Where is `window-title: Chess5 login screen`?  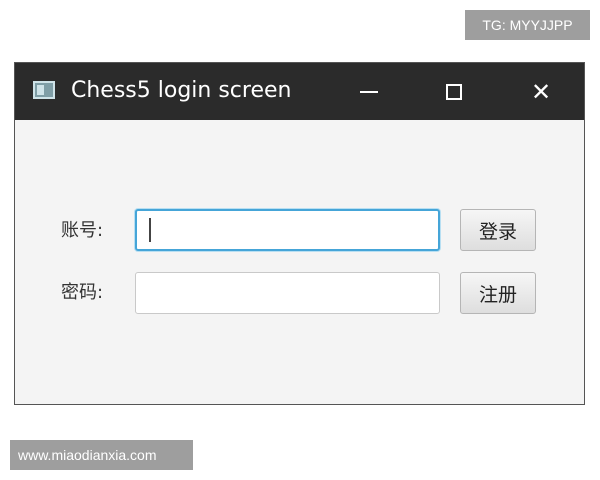
window-title: Chess5 login screen is located at coordinates (181, 90).